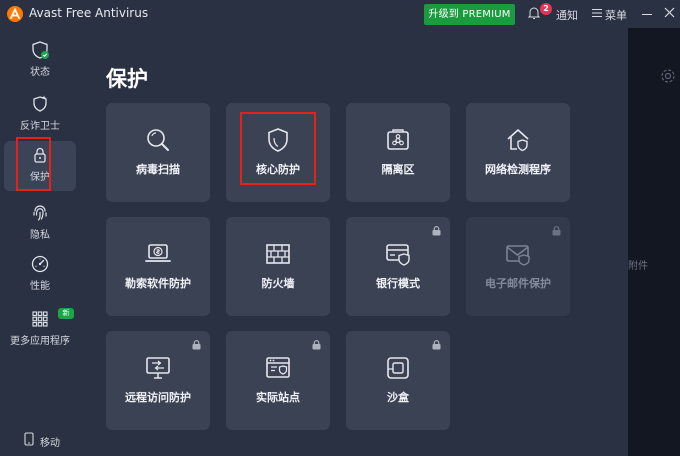 The image size is (680, 456). What do you see at coordinates (40, 275) in the screenshot?
I see `sidebar-item-performance: 性能` at bounding box center [40, 275].